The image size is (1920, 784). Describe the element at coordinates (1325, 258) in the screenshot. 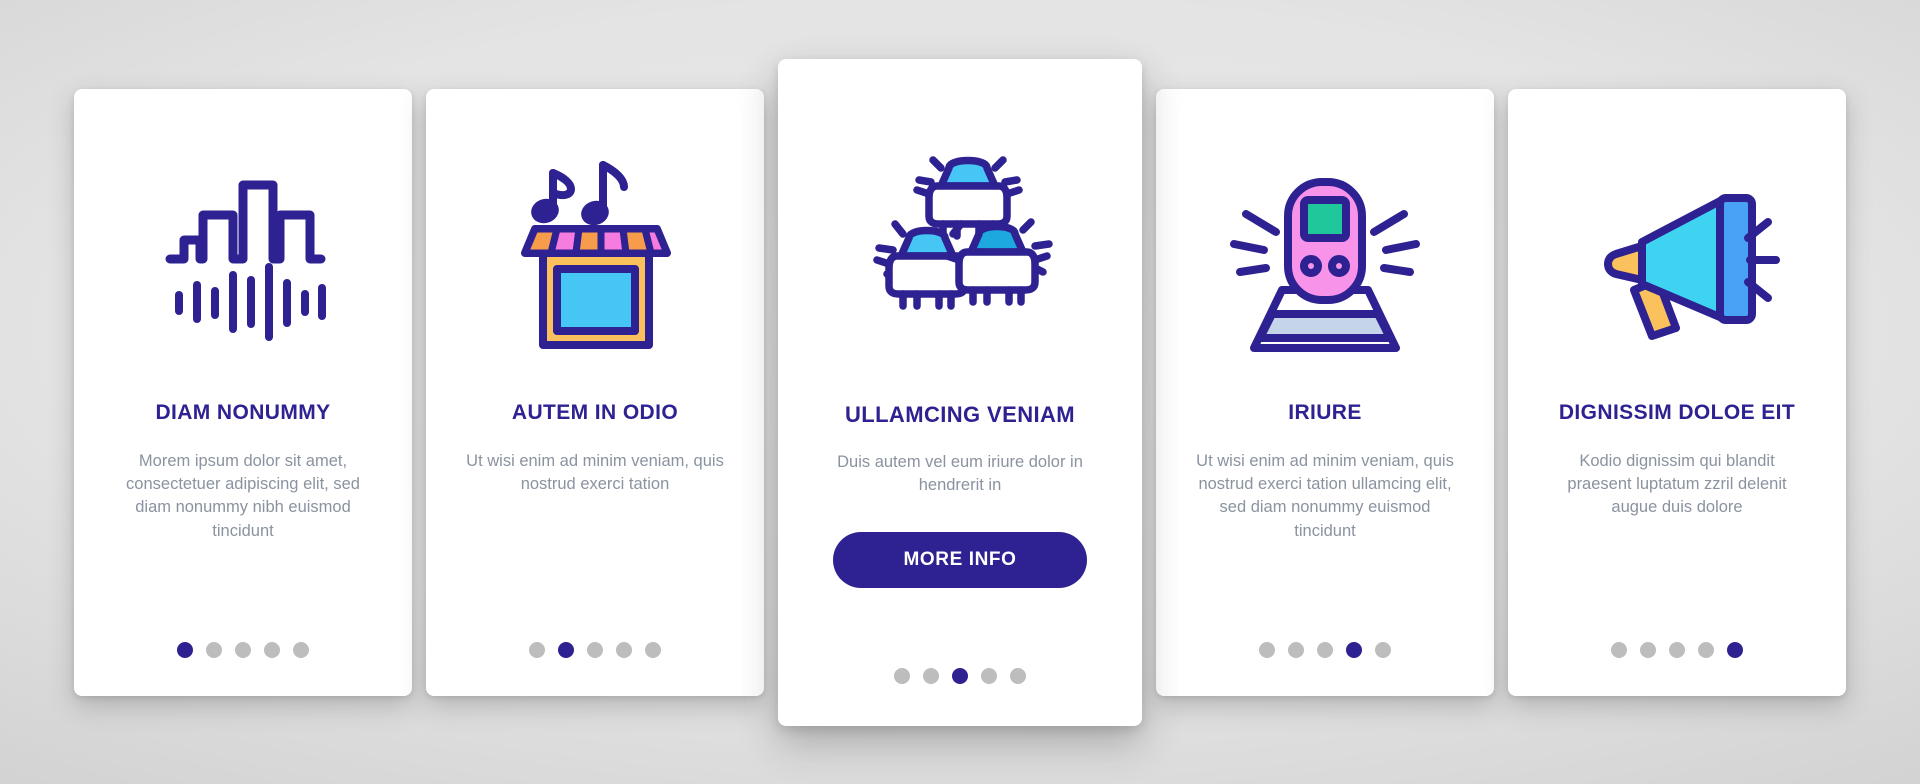

I see `train-icon` at that location.